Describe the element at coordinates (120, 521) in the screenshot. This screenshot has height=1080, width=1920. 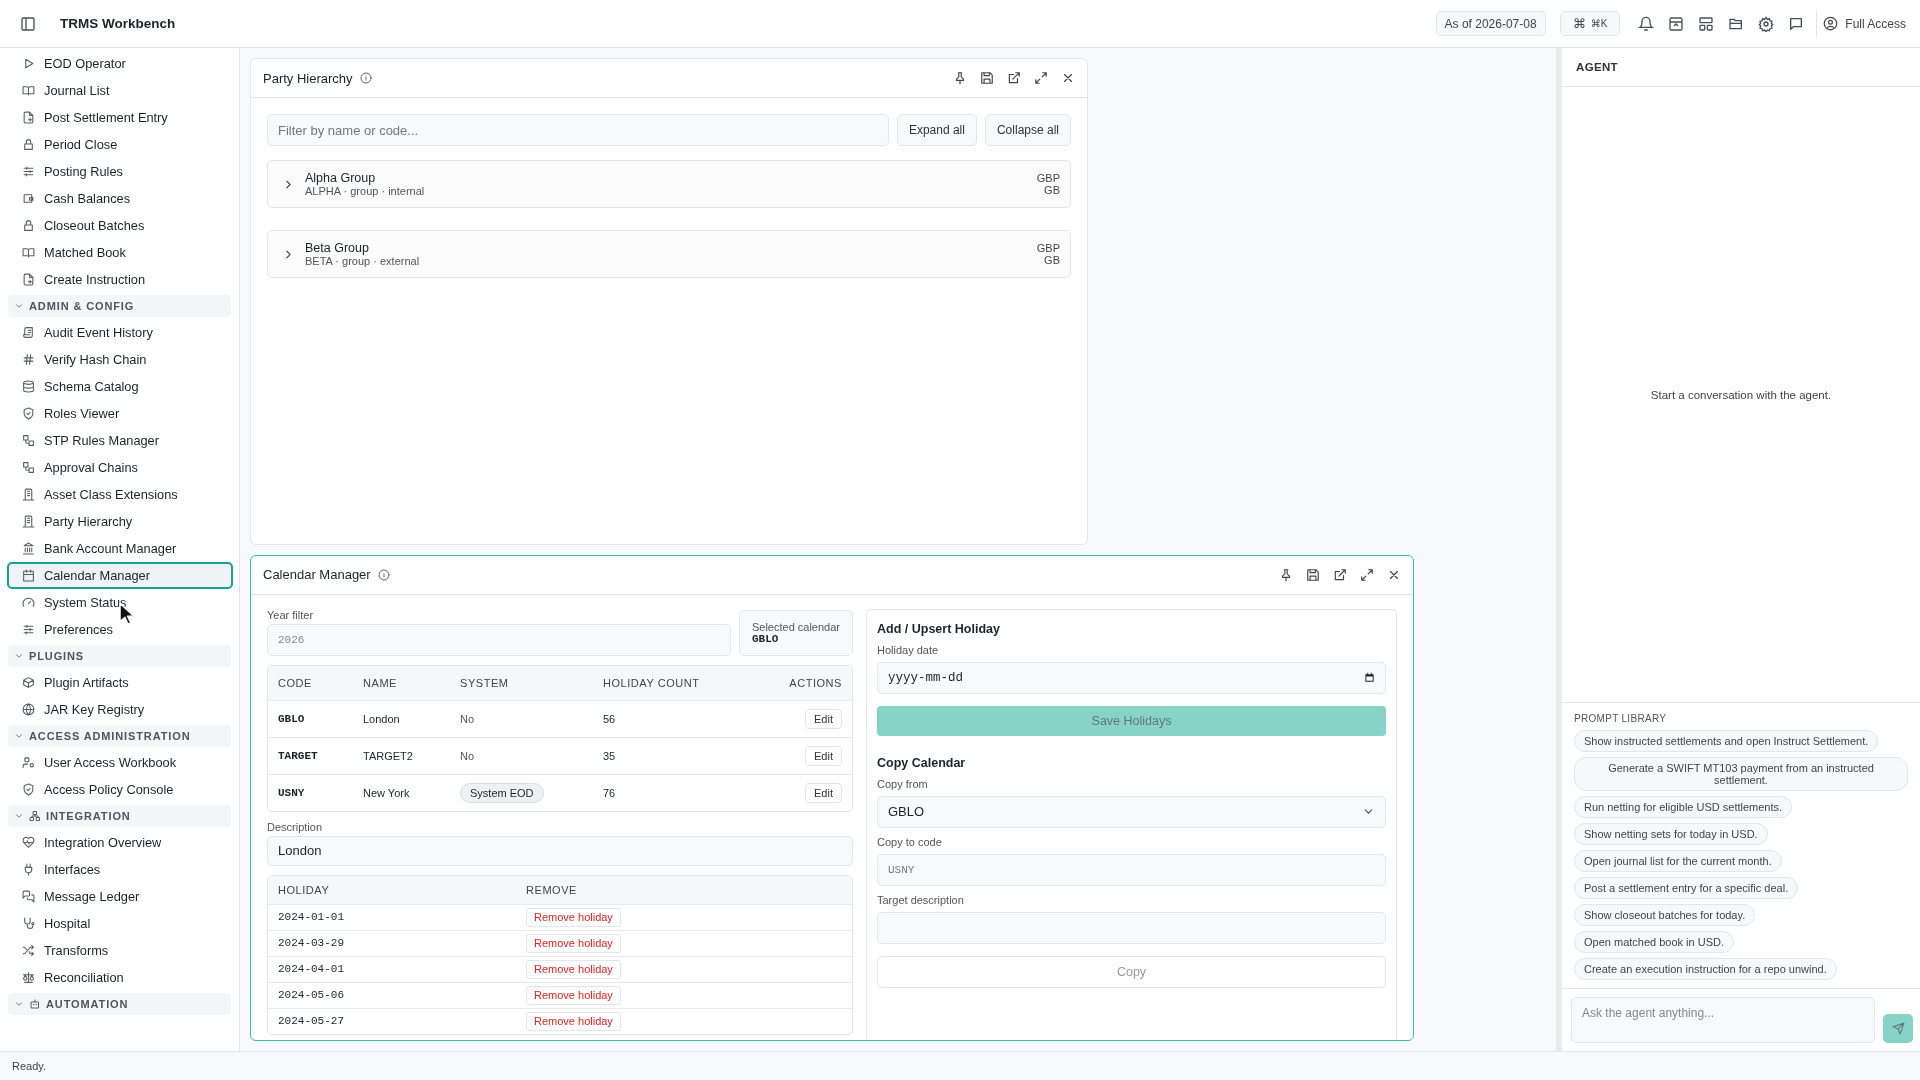
I see `nav-item: Party Hierarchy` at that location.